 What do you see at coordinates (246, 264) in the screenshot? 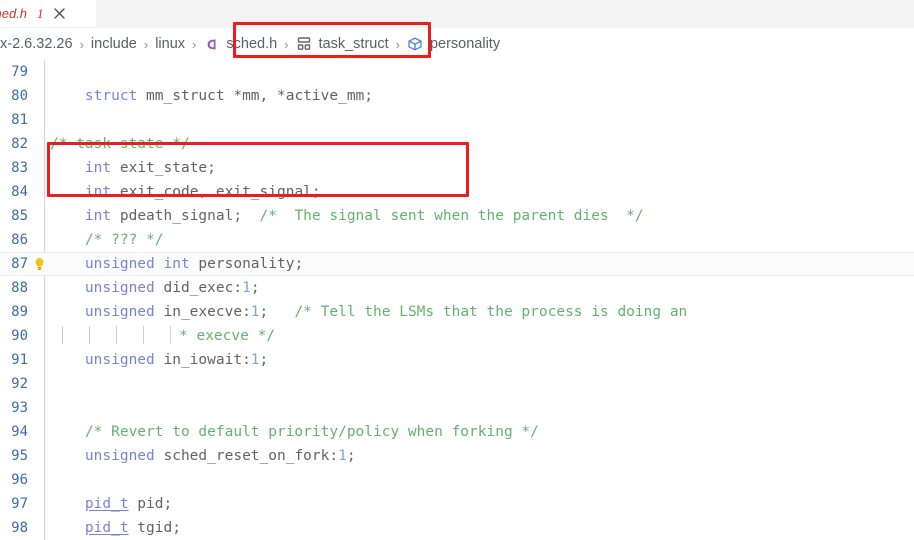
I see `code-token-id: personality;` at bounding box center [246, 264].